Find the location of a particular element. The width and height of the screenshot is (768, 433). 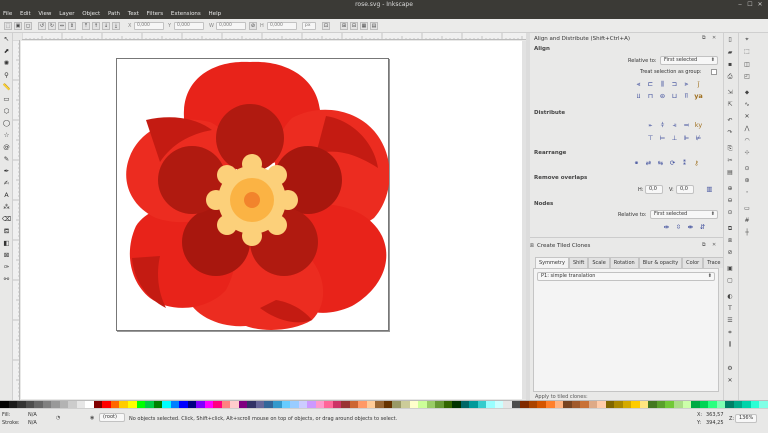

menu-filters: Filters is located at coordinates (155, 14).